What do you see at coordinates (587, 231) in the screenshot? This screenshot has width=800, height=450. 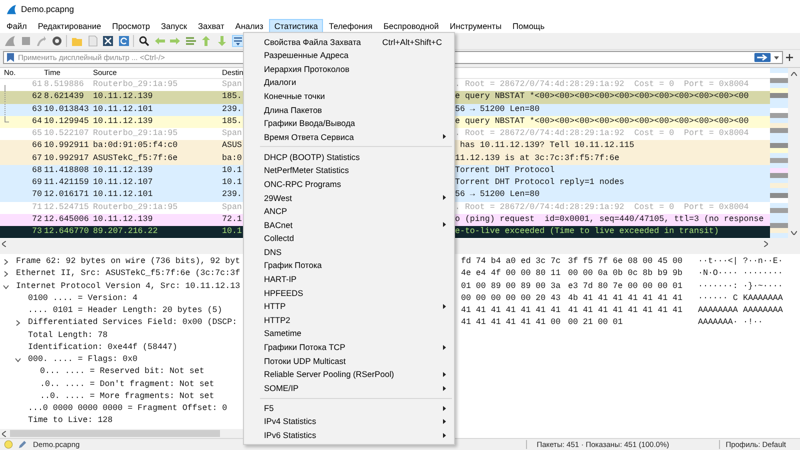 I see `table-cell: e-to-live exceeded (Time to live exceeded in transit)` at bounding box center [587, 231].